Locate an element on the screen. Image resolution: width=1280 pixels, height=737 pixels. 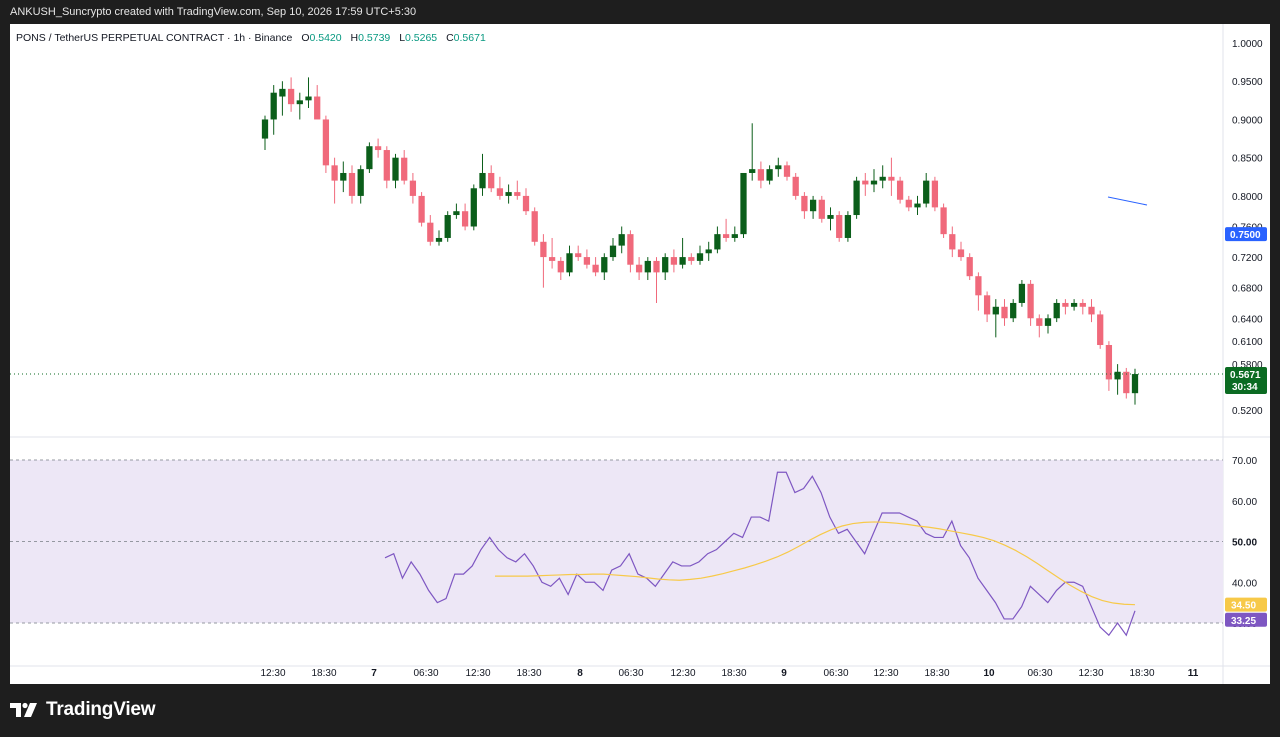
price-tick-label: 0.8000 is located at coordinates (1247, 197).